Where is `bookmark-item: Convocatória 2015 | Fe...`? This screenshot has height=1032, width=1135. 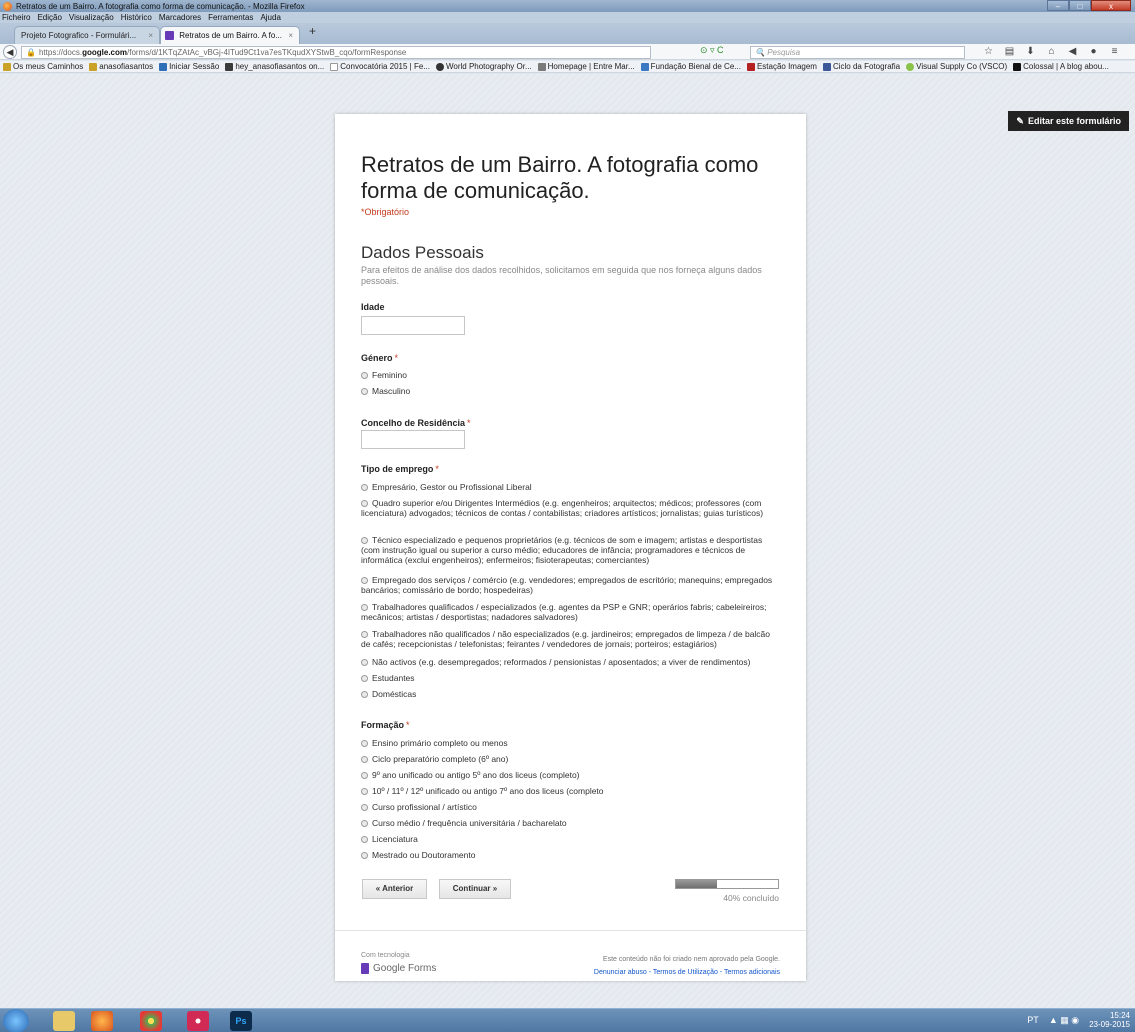 bookmark-item: Convocatória 2015 | Fe... is located at coordinates (380, 66).